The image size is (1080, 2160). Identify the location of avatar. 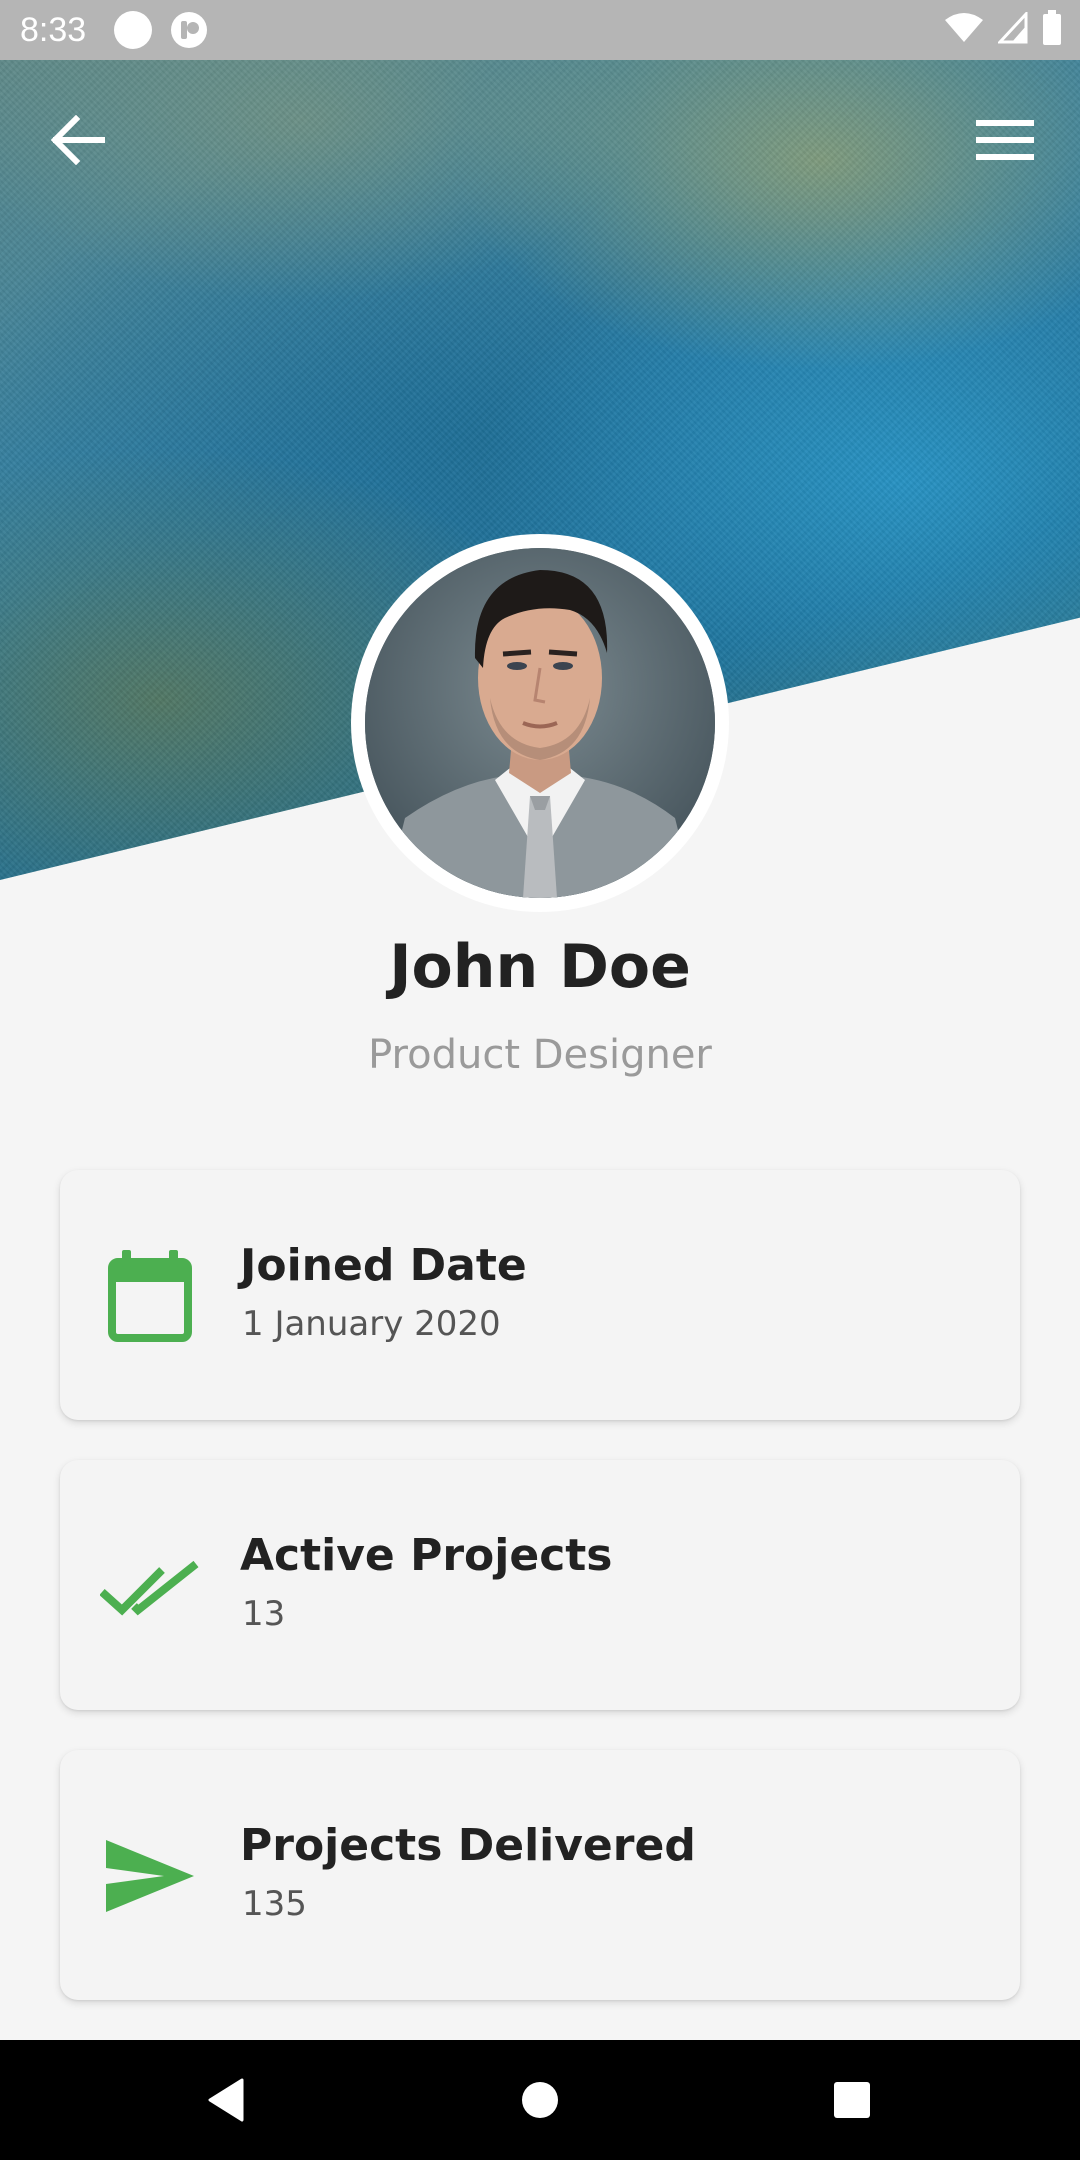
(540, 723).